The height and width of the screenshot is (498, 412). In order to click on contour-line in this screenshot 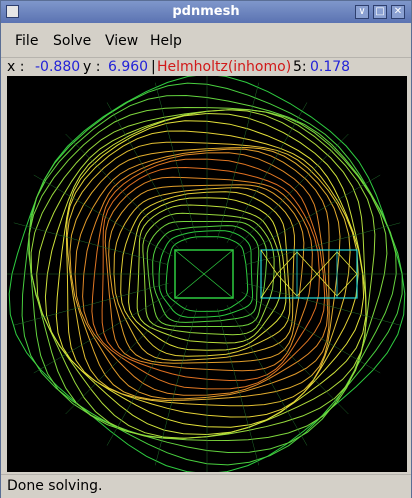, I will do `click(206, 274)`.